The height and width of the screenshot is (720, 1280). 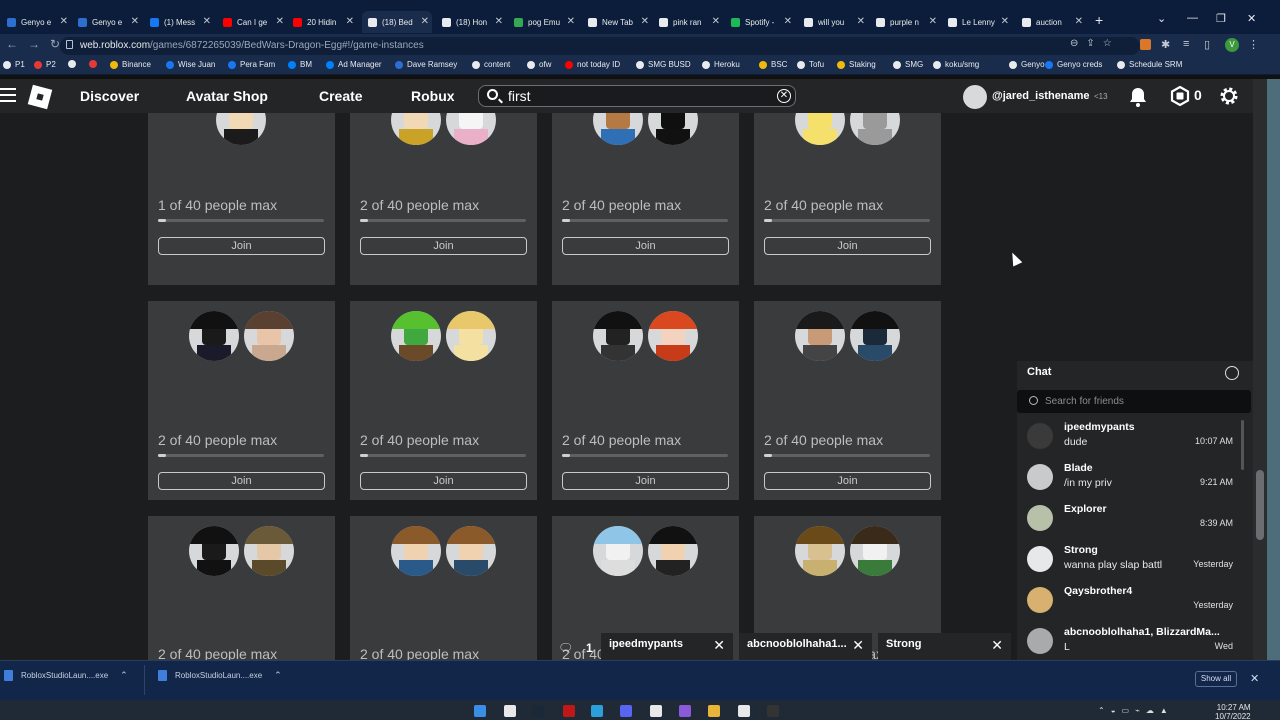 I want to click on conversation-item: Strong wanna play slap battl Yesterday, so click(x=1130, y=561).